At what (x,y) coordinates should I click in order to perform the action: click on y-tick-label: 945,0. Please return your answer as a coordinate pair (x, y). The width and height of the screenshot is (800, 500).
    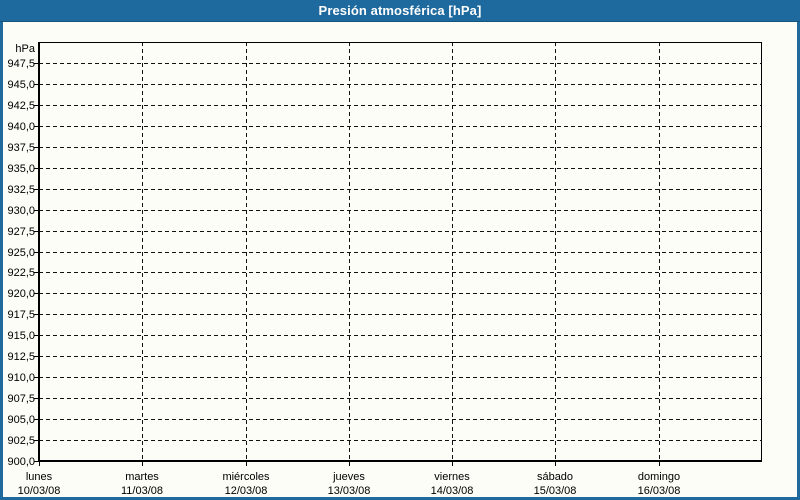
    Looking at the image, I should click on (21, 85).